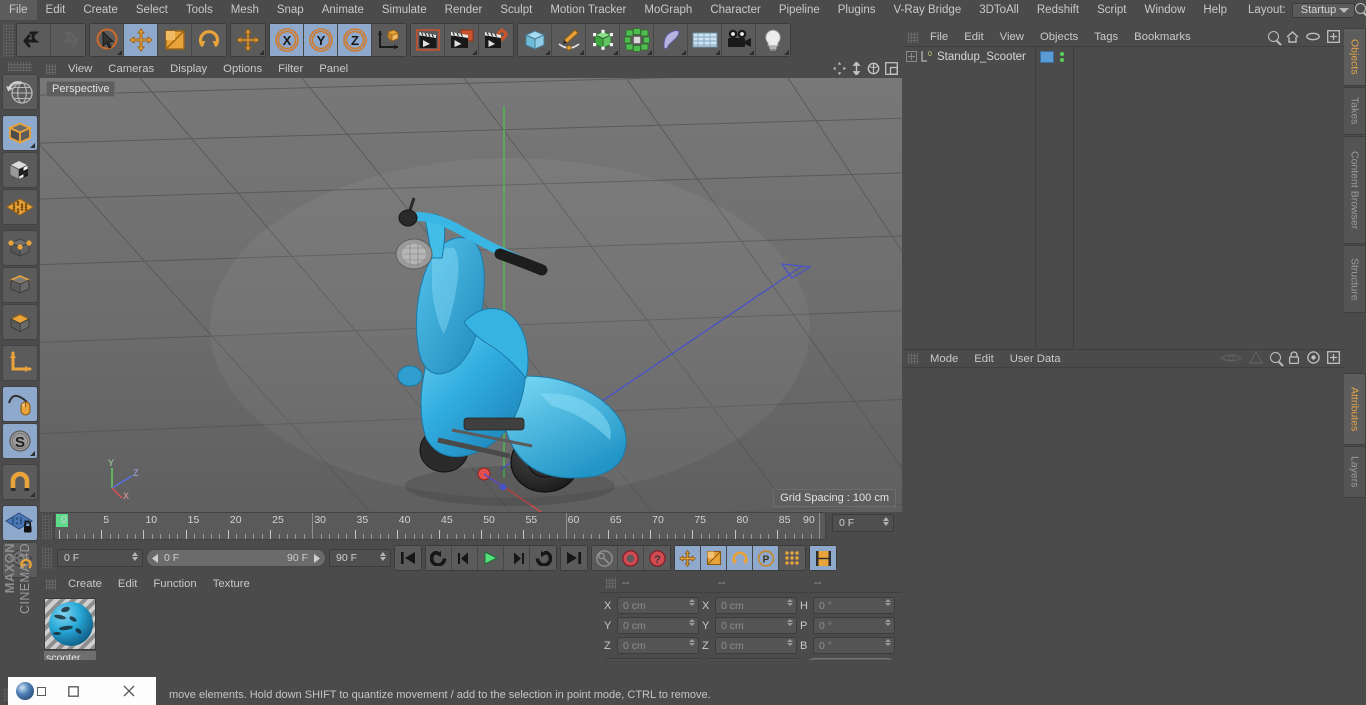 The width and height of the screenshot is (1366, 705). What do you see at coordinates (47, 558) in the screenshot?
I see `timeline-controls-grip` at bounding box center [47, 558].